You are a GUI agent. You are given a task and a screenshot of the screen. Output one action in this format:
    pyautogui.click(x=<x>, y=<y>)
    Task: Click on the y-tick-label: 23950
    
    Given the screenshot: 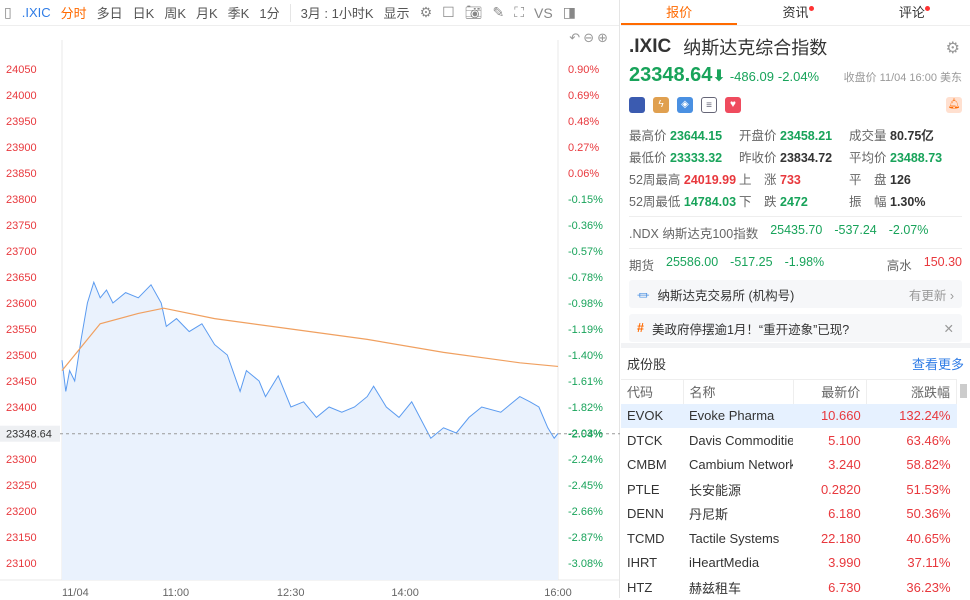 What is the action you would take?
    pyautogui.click(x=21, y=122)
    